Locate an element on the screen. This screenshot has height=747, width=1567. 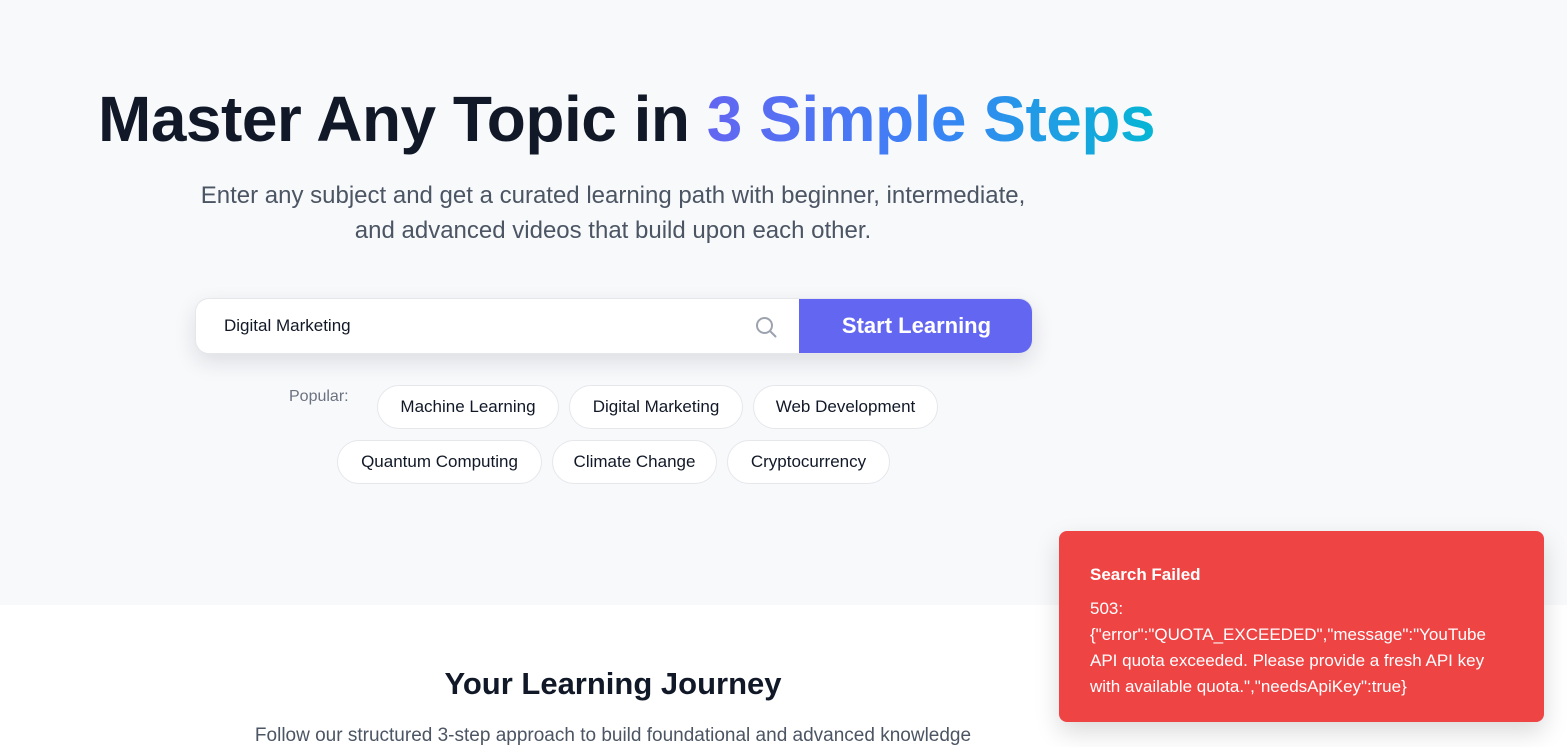
search-bar: Start Learning is located at coordinates (614, 326).